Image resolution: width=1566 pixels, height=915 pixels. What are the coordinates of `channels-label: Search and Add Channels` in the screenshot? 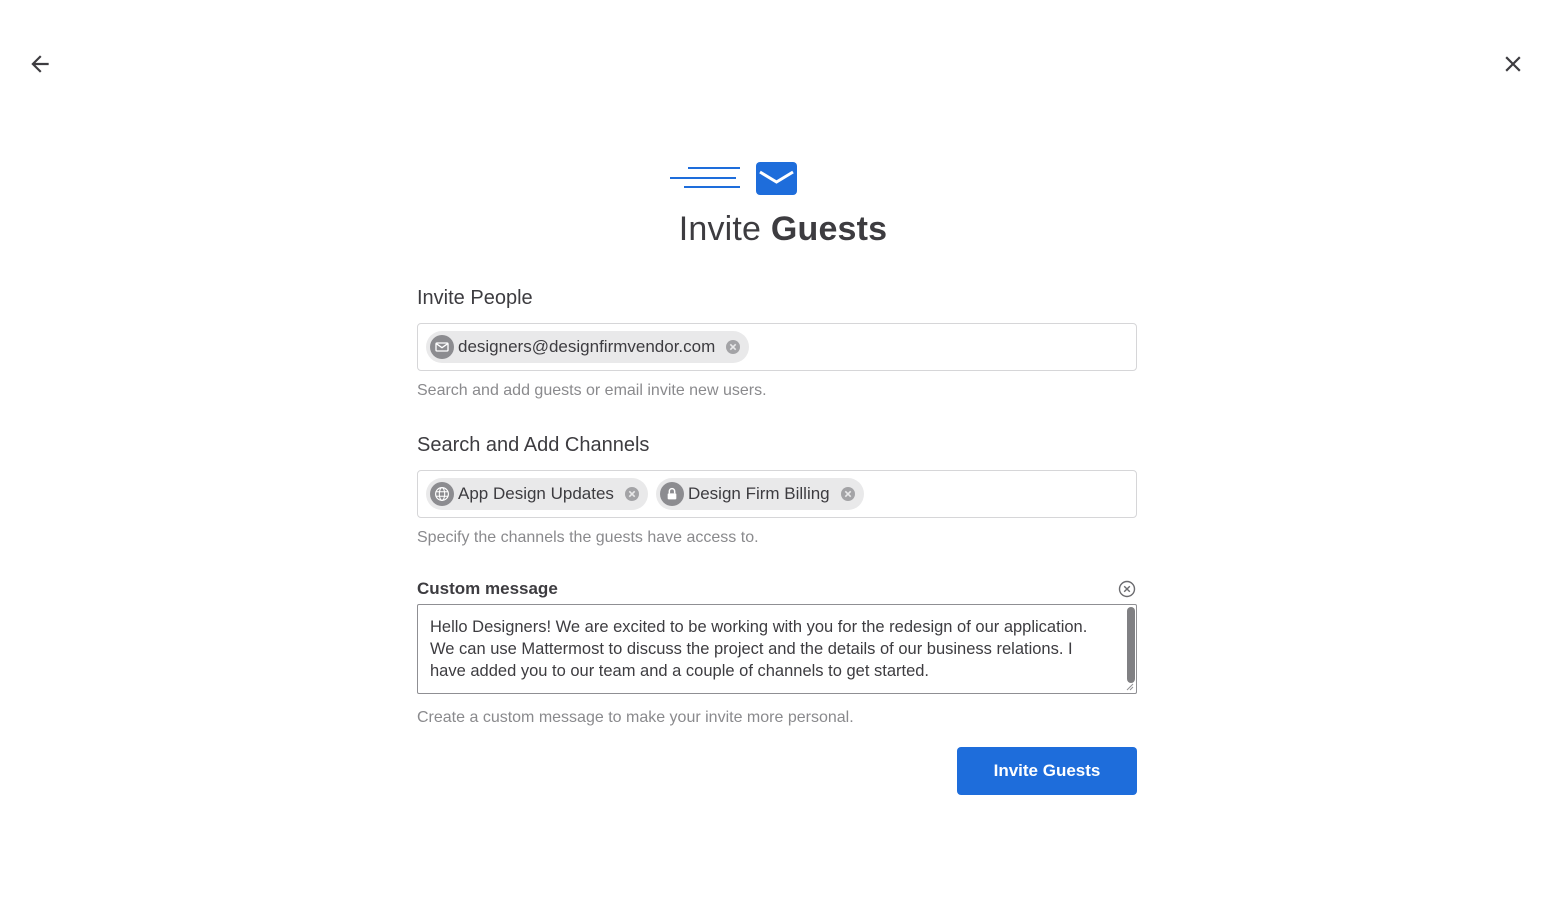 It's located at (533, 445).